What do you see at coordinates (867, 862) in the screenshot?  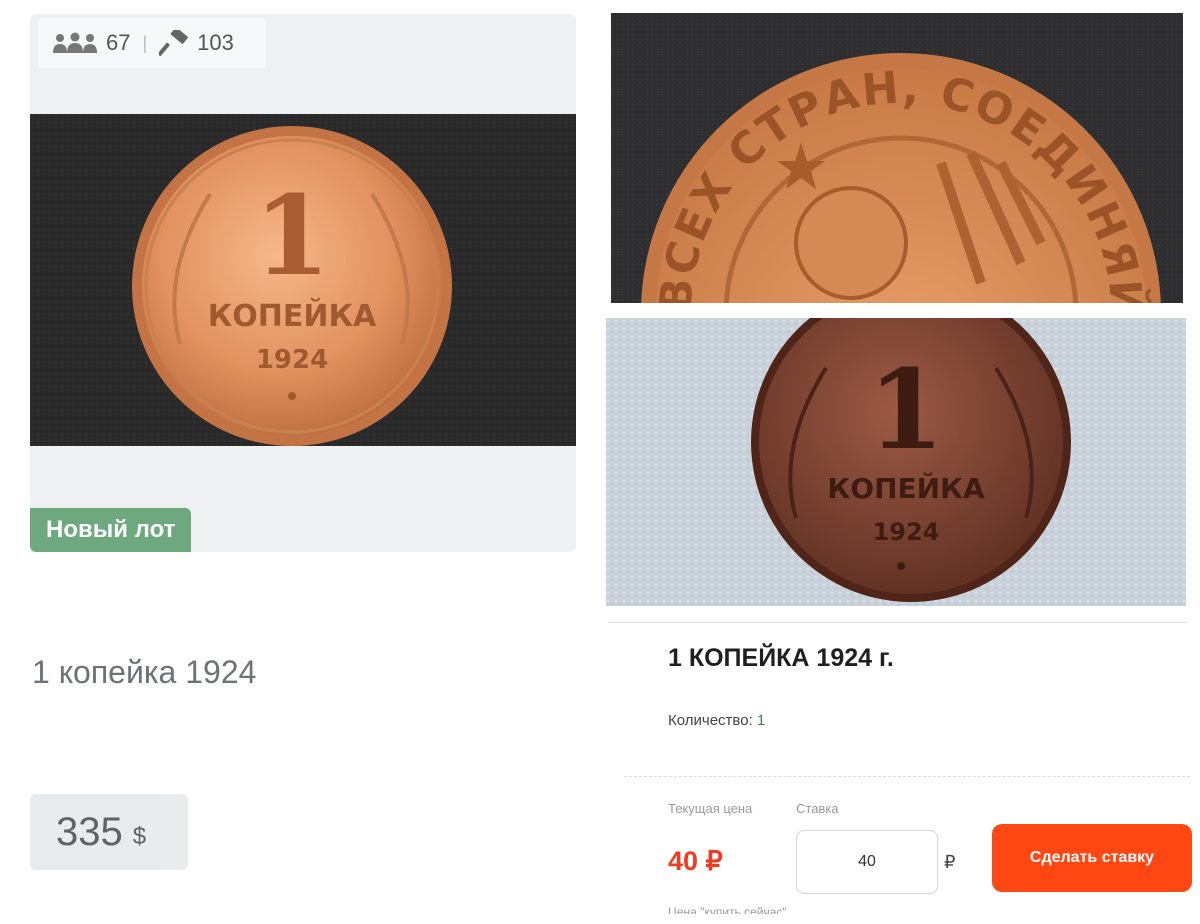 I see `bid-input` at bounding box center [867, 862].